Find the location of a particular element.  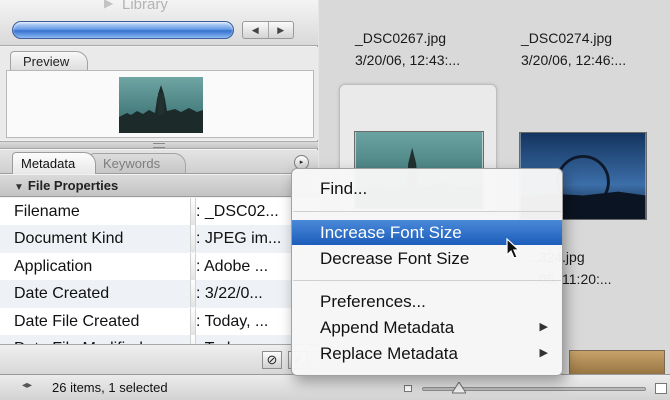

back-arrow-icon: ◀ is located at coordinates (255, 30).